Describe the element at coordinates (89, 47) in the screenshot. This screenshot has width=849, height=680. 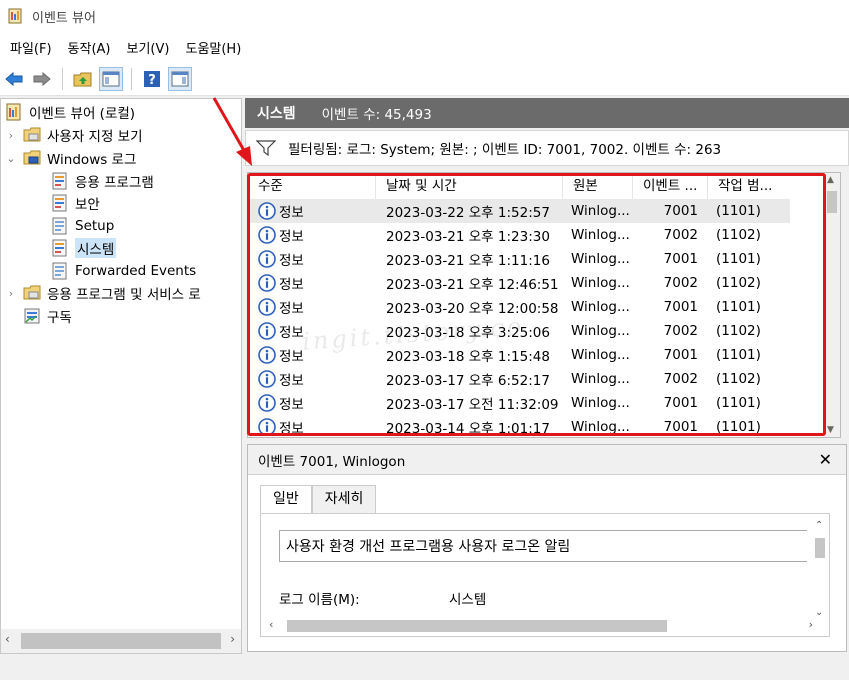
I see `menu-action: 동작(A)` at that location.